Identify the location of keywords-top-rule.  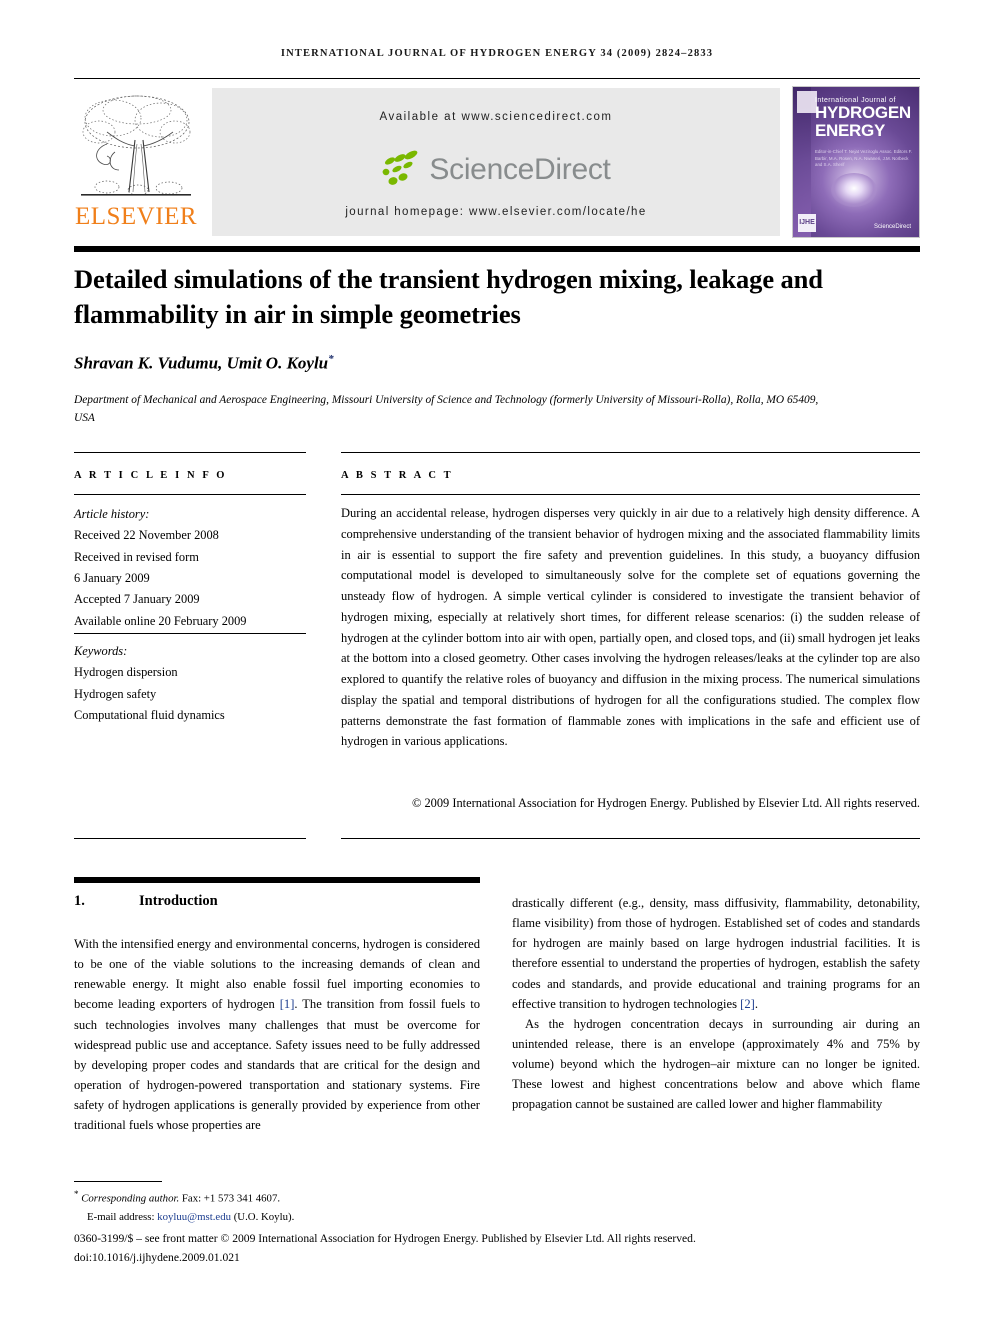
(190, 633).